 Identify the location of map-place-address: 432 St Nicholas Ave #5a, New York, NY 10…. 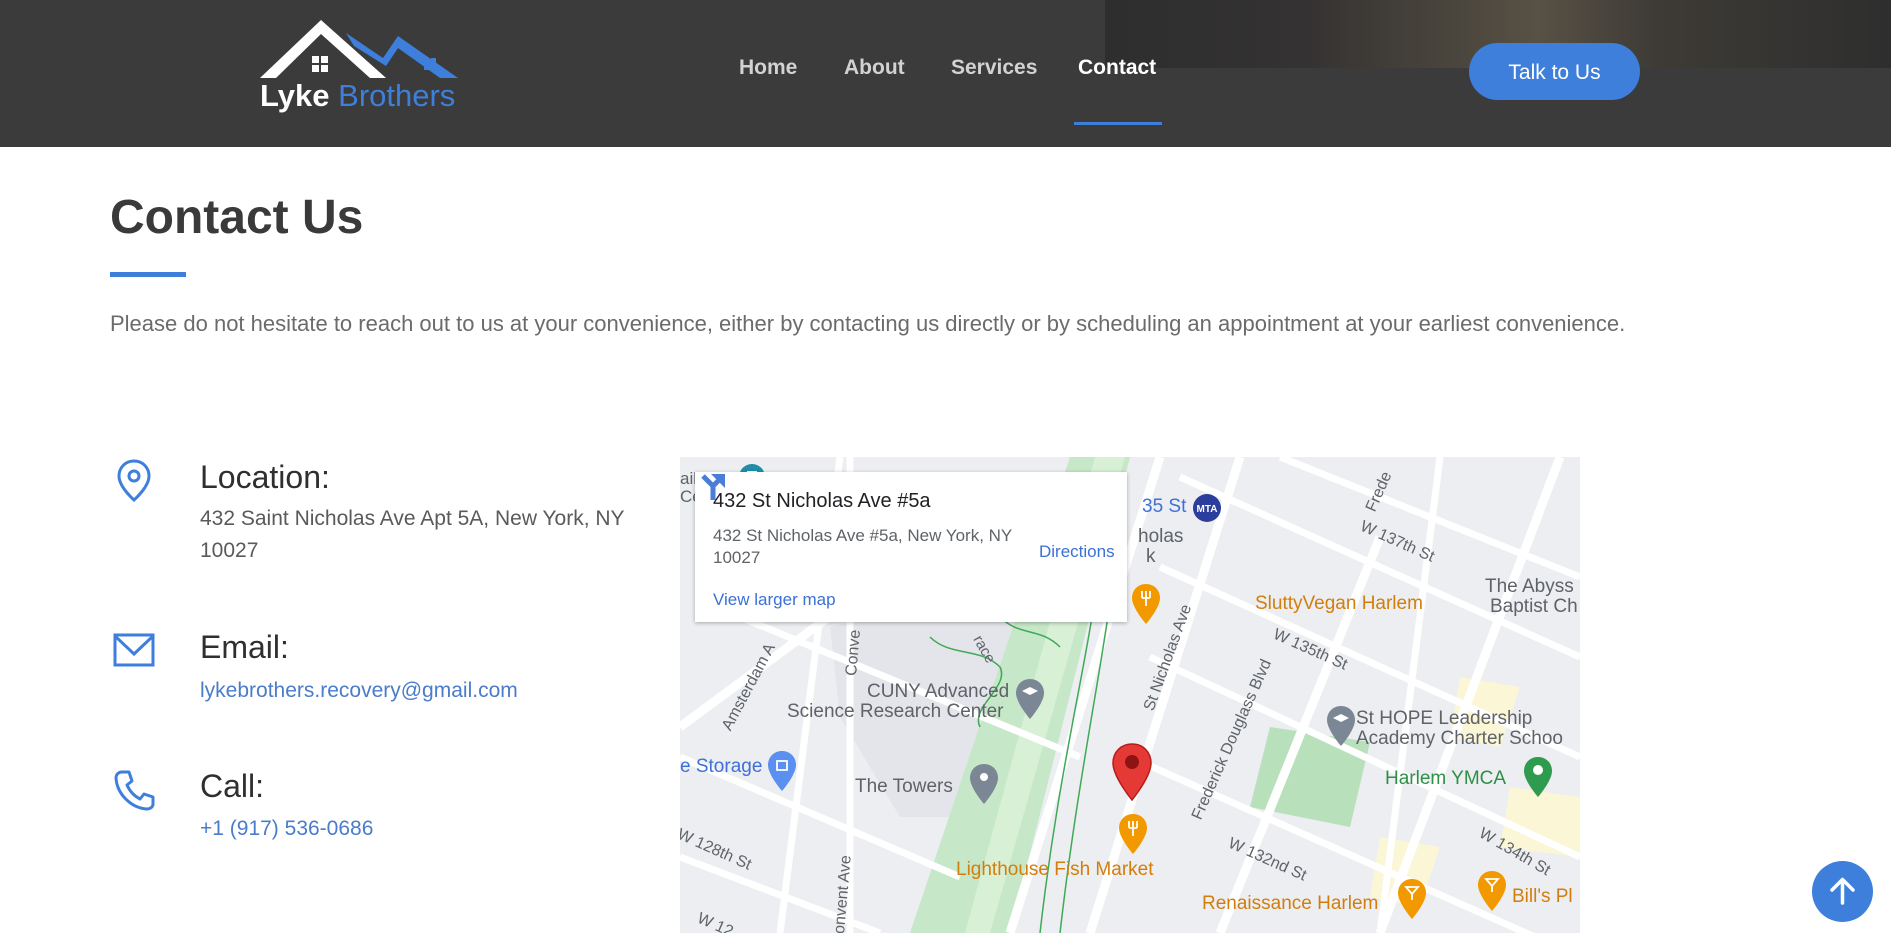
(862, 546).